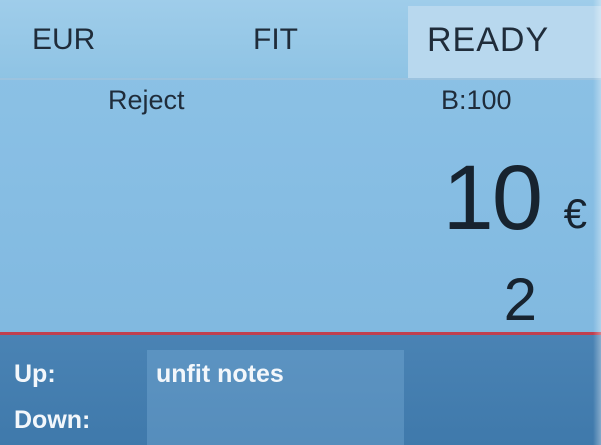  I want to click on mode-indicator: FIT, so click(275, 39).